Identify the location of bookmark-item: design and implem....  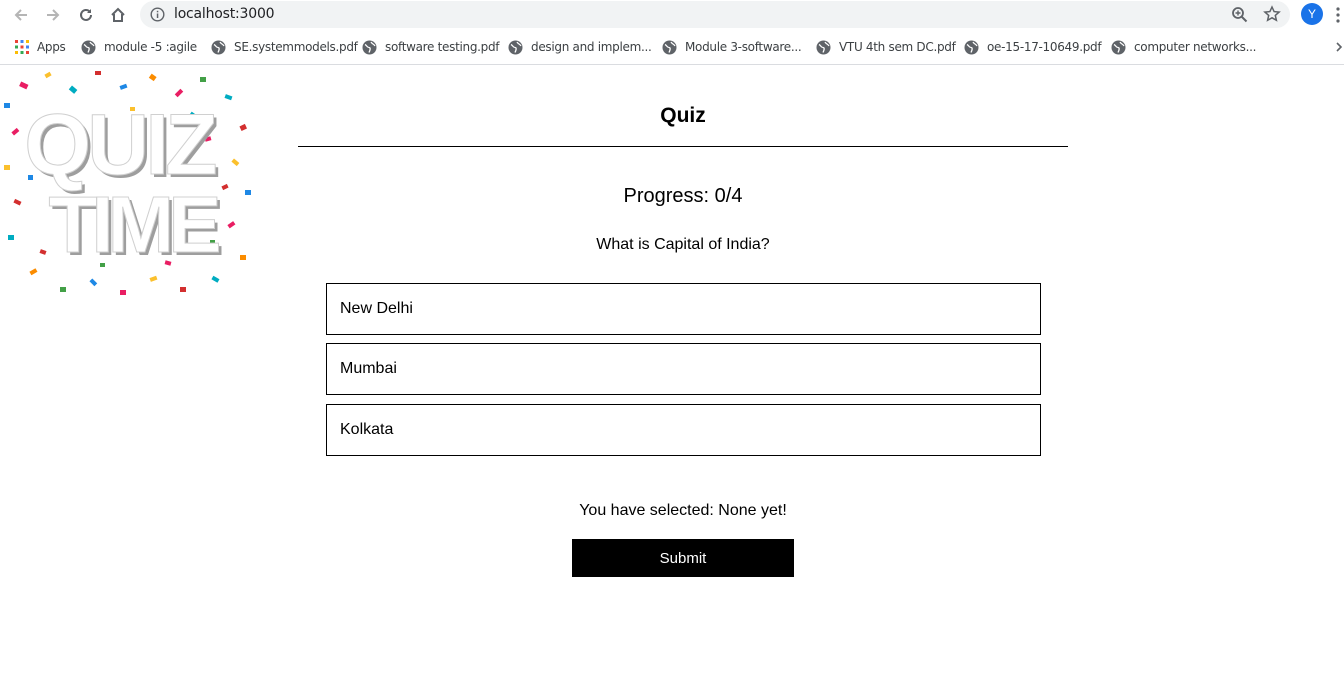
(580, 47).